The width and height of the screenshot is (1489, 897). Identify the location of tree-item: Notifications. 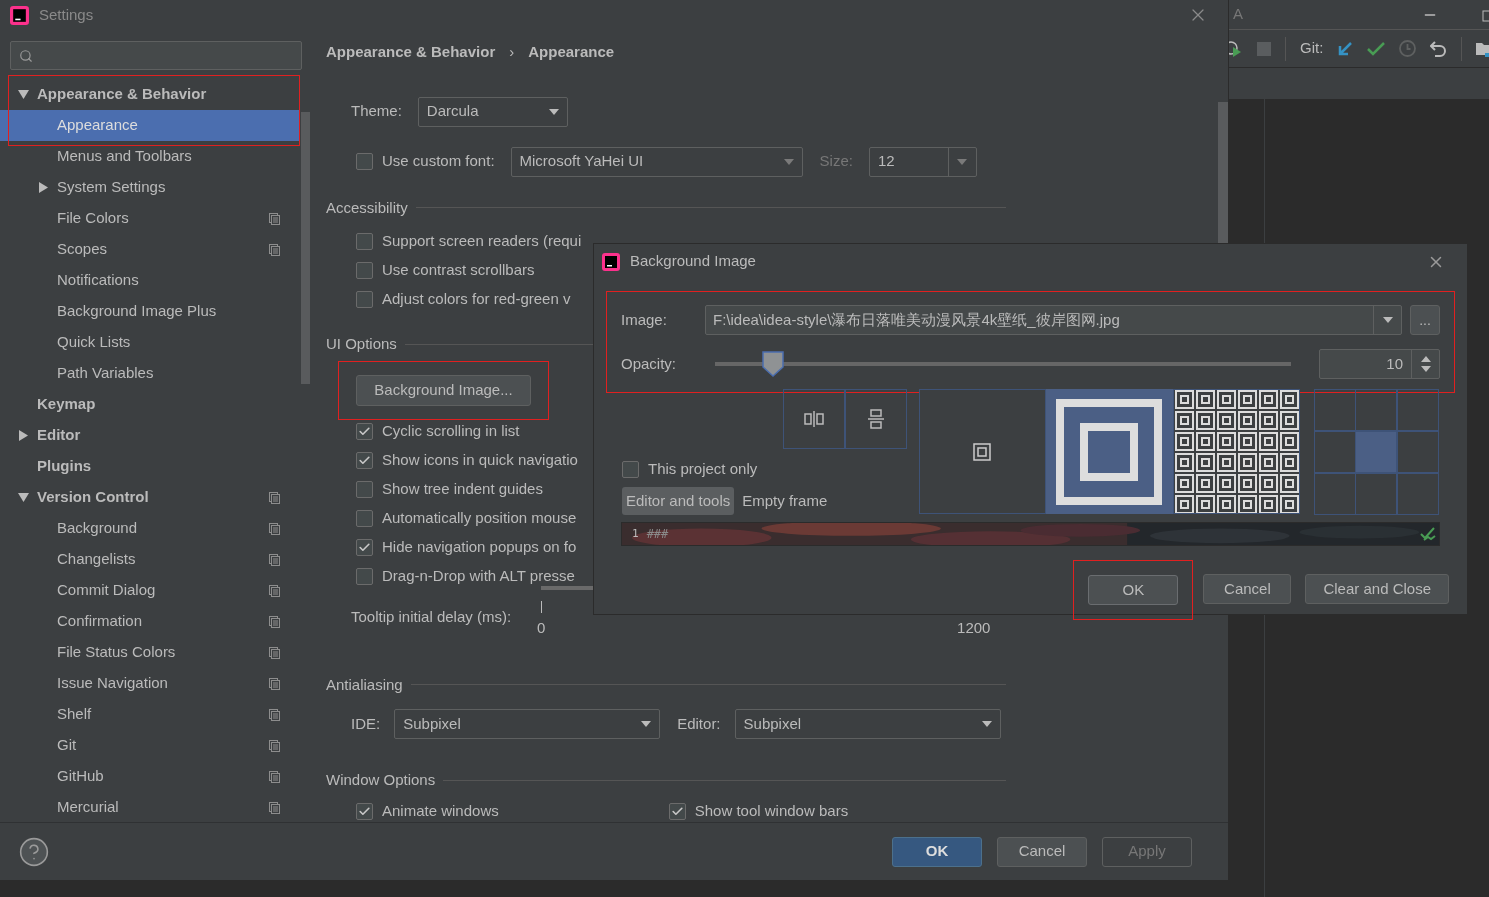
(150, 280).